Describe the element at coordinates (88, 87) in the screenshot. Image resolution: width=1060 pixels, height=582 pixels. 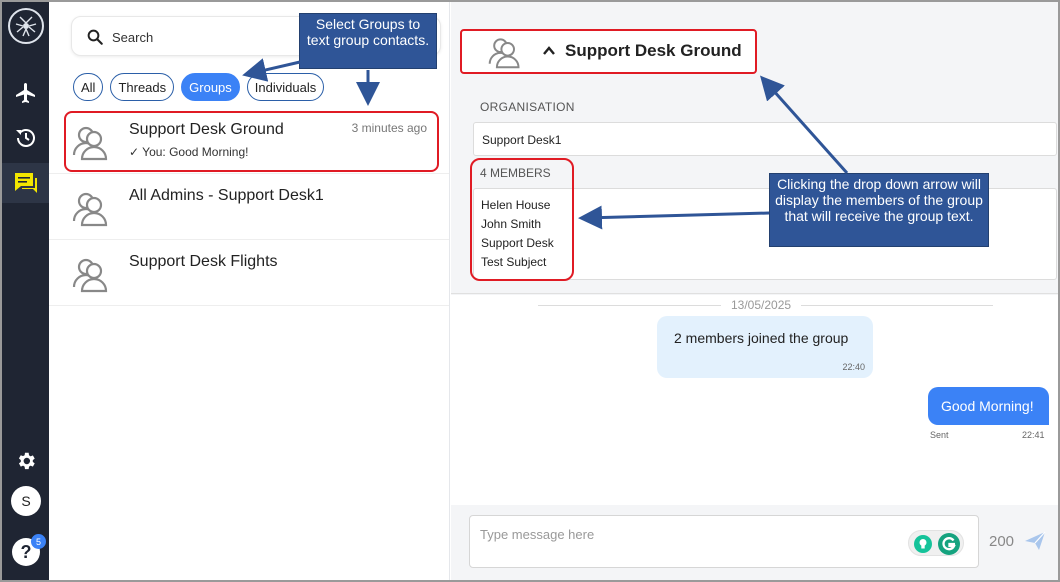
I see `filter-all: All` at that location.